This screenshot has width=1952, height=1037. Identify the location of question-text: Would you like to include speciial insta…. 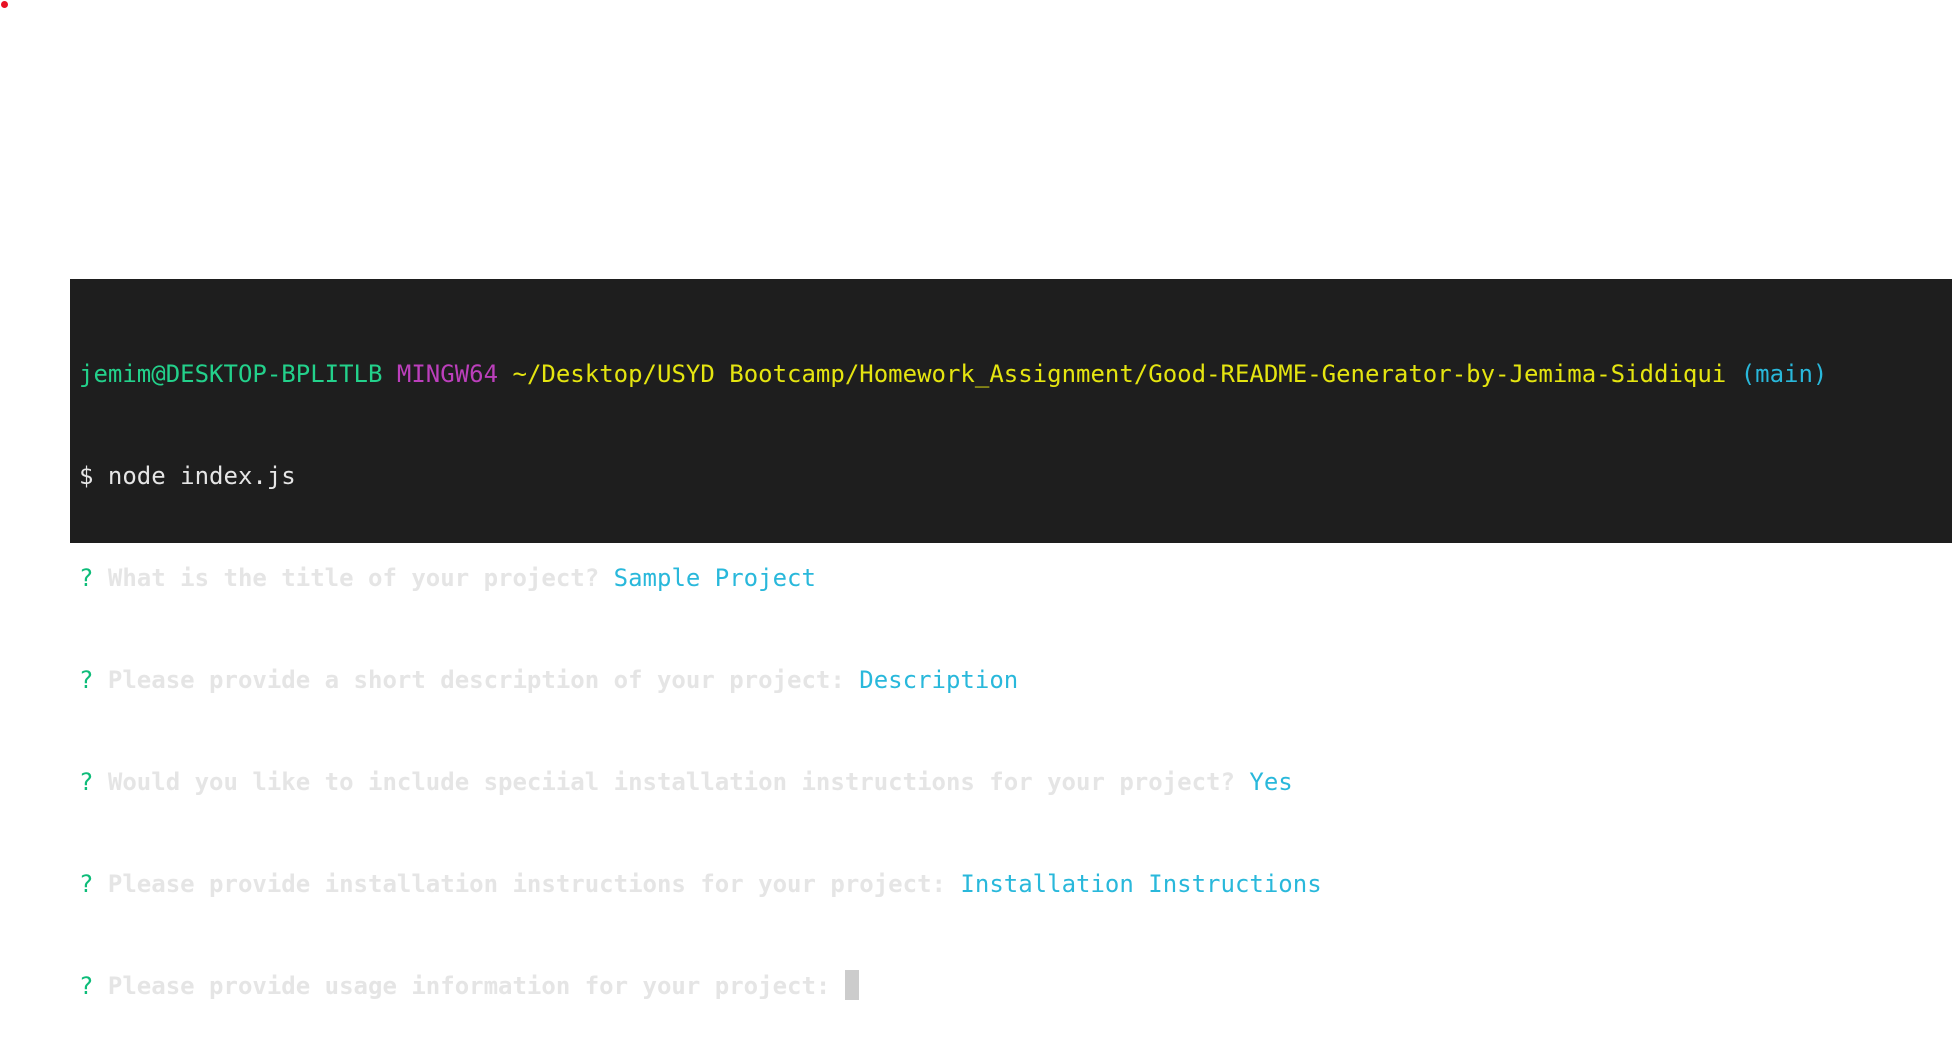
(671, 782).